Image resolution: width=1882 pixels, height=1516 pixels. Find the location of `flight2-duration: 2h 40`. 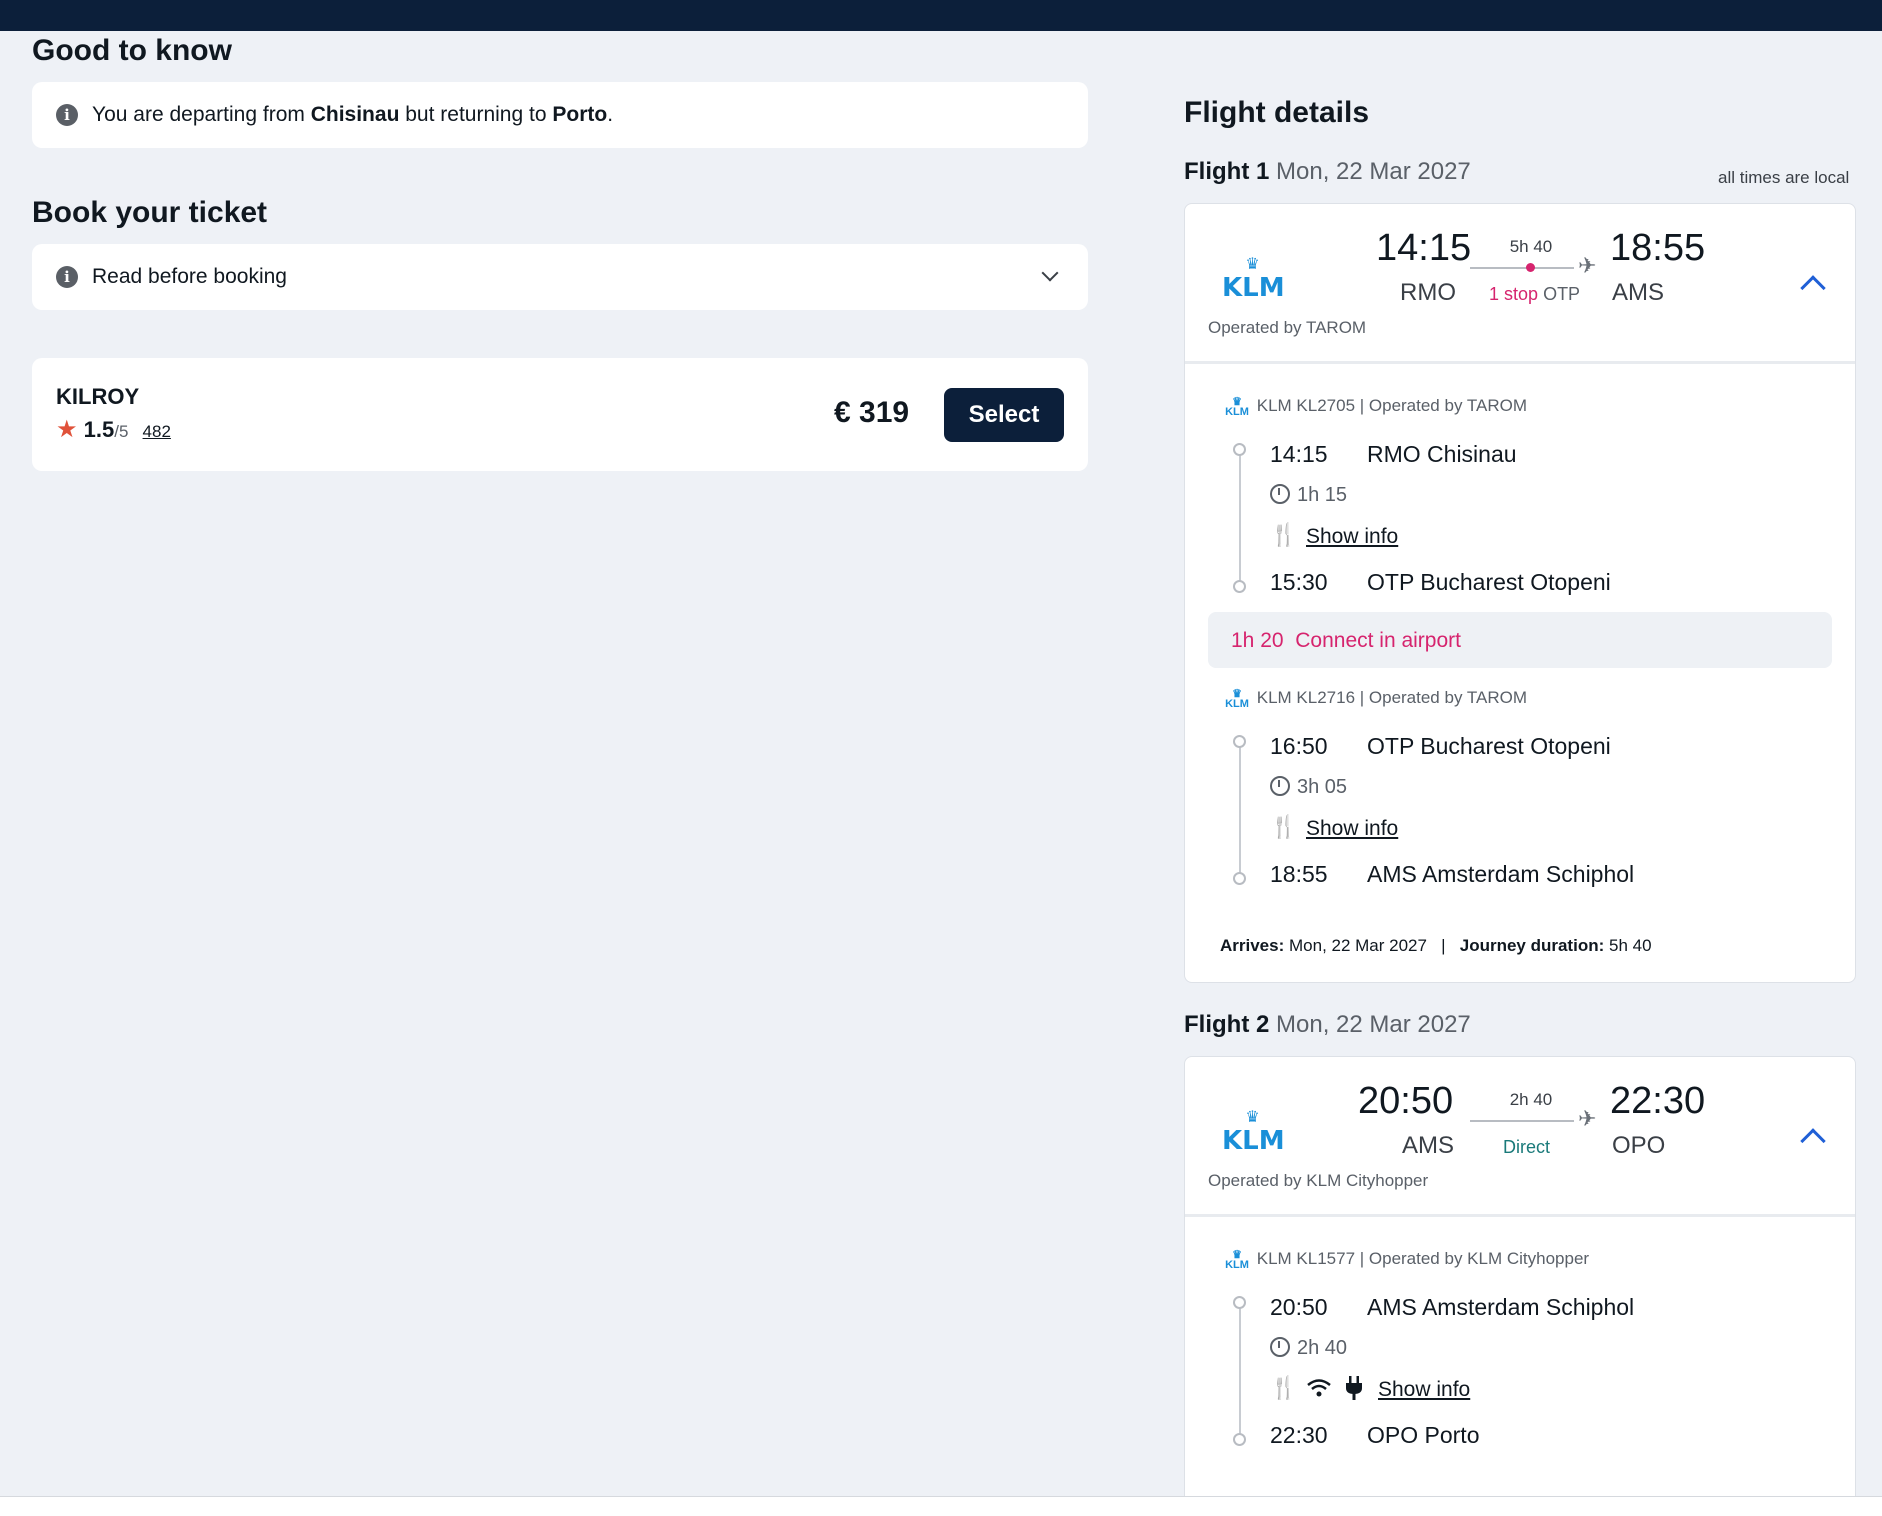

flight2-duration: 2h 40 is located at coordinates (1531, 1099).